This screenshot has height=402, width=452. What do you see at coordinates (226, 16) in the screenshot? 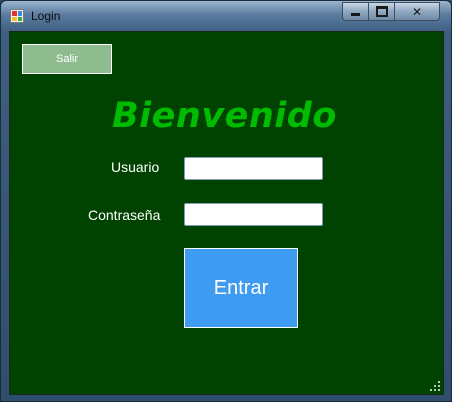
I see `title-bar: Login ✕` at bounding box center [226, 16].